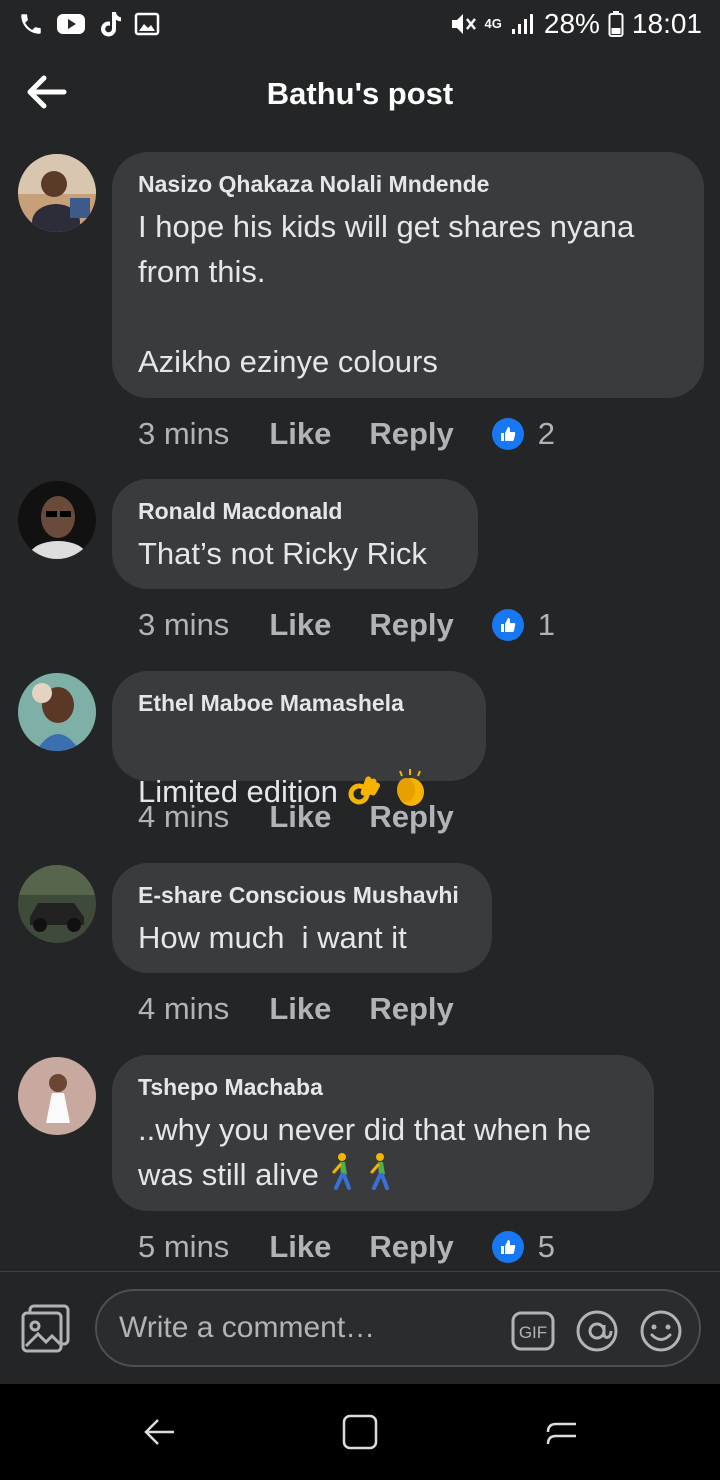  Describe the element at coordinates (571, 23) in the screenshot. I see `battery-percent: 28%` at that location.